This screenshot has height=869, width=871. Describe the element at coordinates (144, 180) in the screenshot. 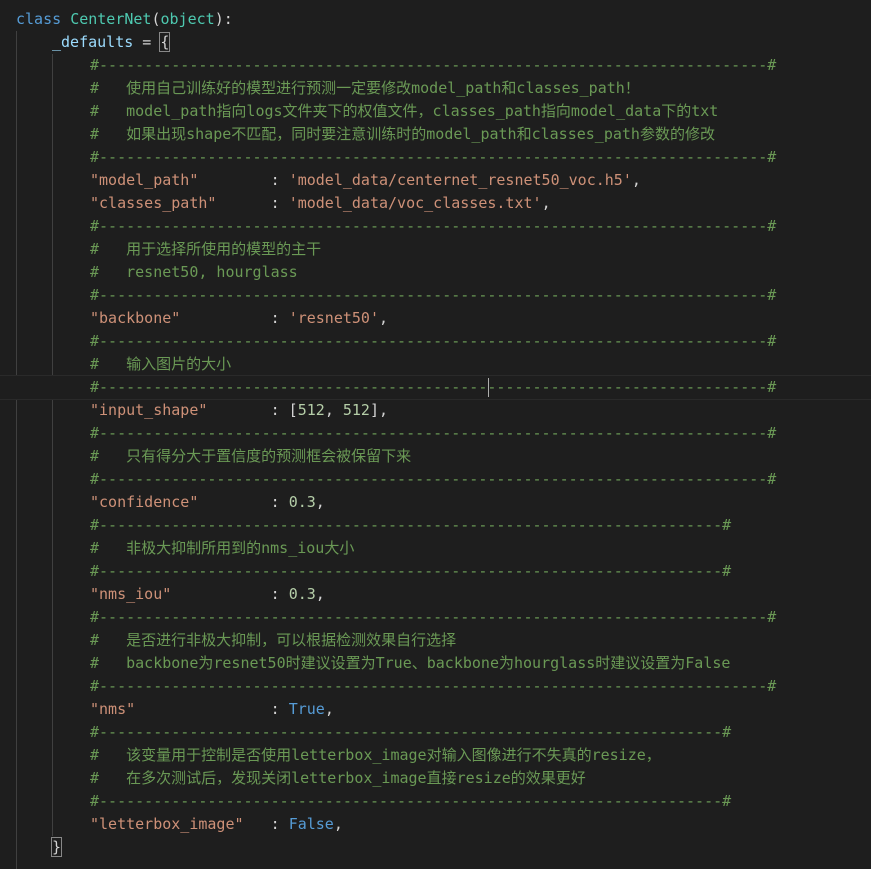

I see `code-token: "model_path"` at that location.